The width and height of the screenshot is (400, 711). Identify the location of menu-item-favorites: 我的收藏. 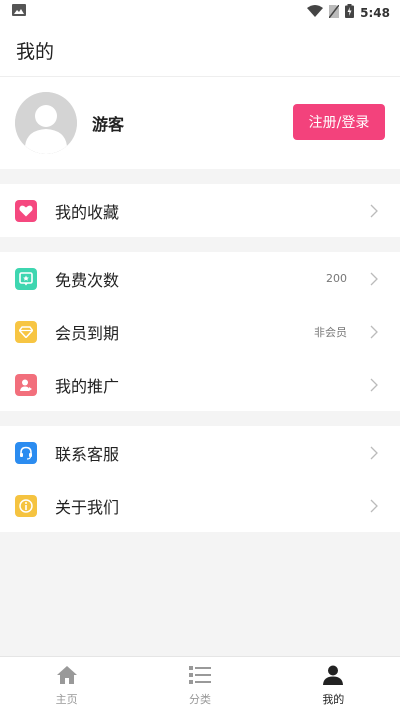
(200, 210).